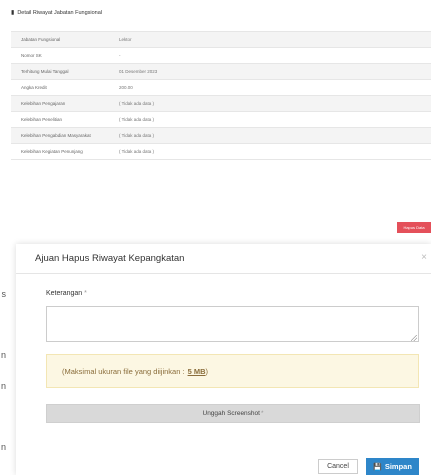 The width and height of the screenshot is (431, 475). What do you see at coordinates (65, 39) in the screenshot?
I see `row-label: Jabatan Fungsional` at bounding box center [65, 39].